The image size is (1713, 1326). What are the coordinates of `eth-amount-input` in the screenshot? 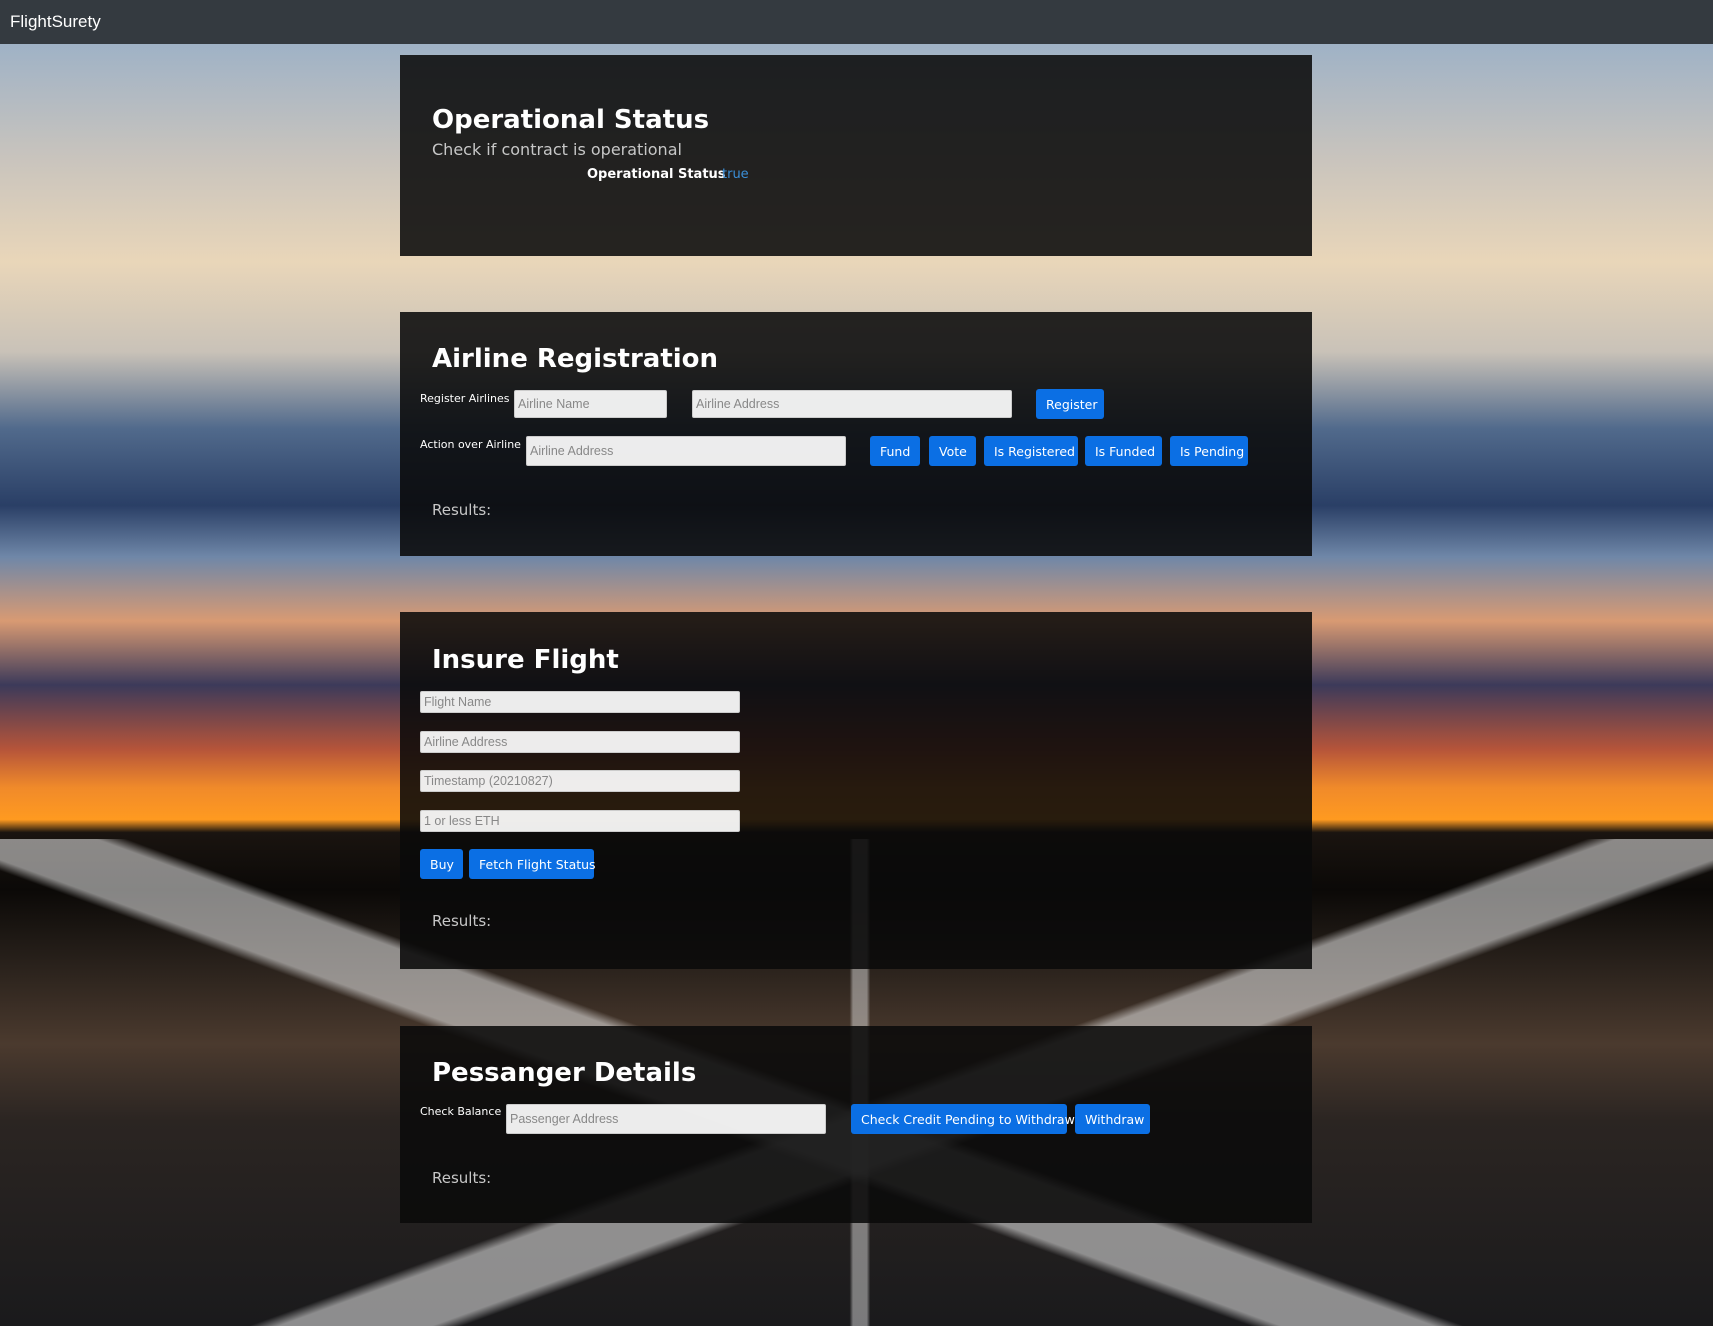 It's located at (580, 821).